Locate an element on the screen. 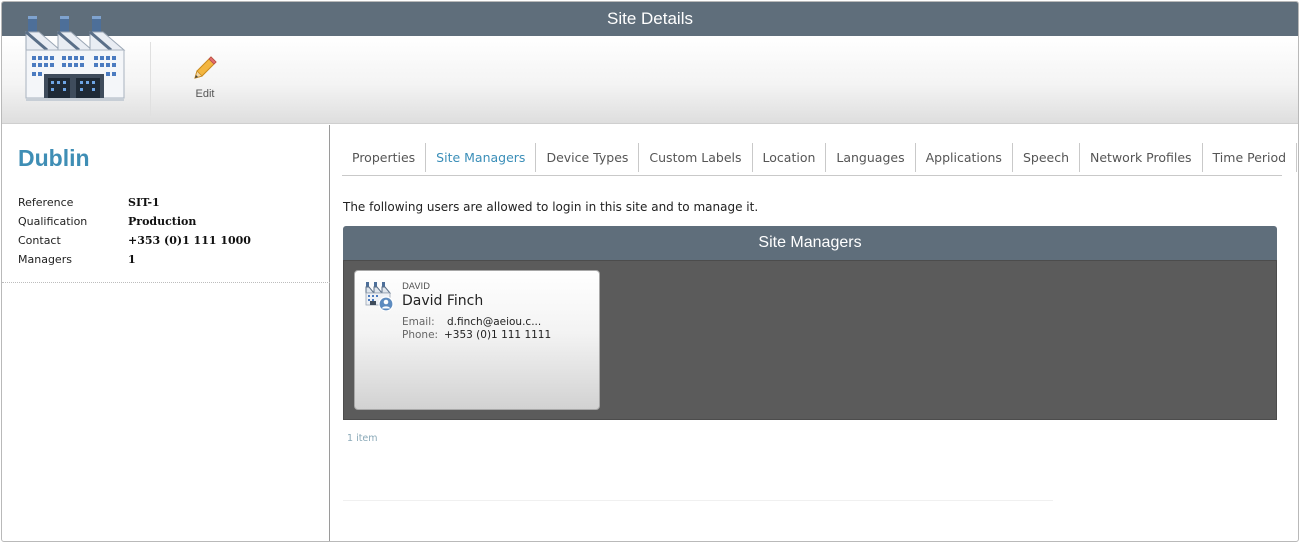 This screenshot has height=543, width=1300. field-value: +353 (0)1 111 1000 is located at coordinates (189, 240).